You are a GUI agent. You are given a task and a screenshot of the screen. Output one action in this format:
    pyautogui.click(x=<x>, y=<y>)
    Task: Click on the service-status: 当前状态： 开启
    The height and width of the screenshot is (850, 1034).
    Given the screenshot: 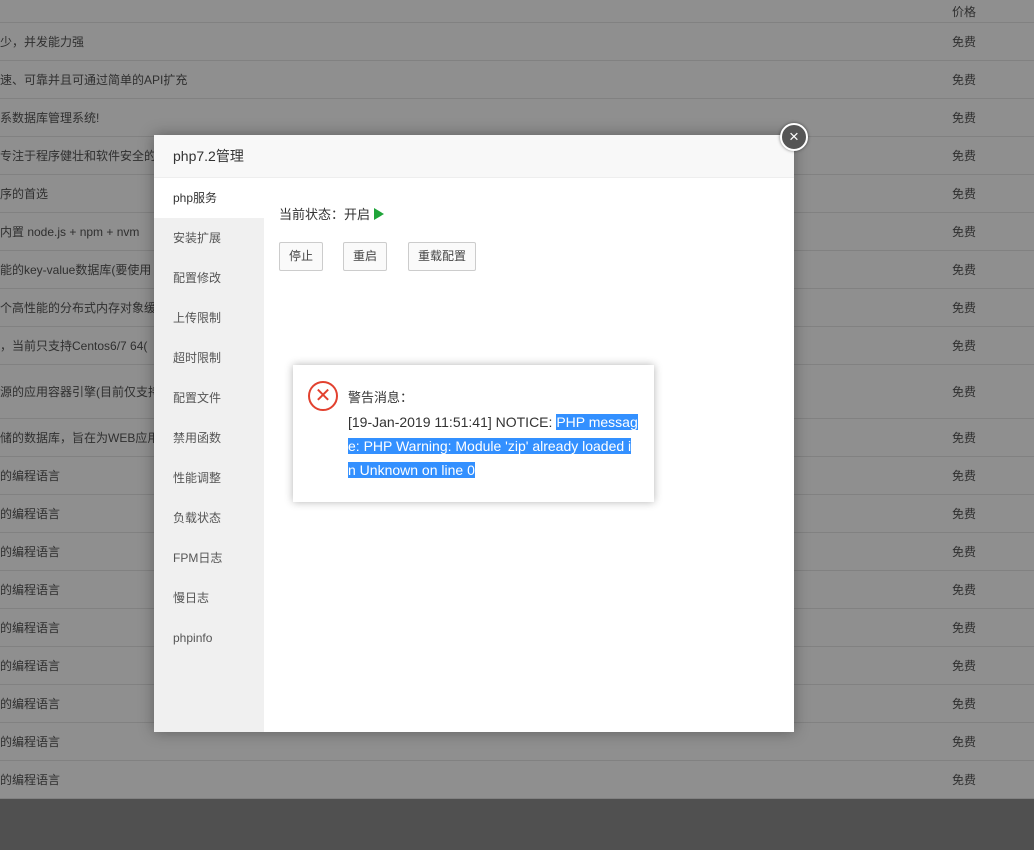 What is the action you would take?
    pyautogui.click(x=332, y=213)
    